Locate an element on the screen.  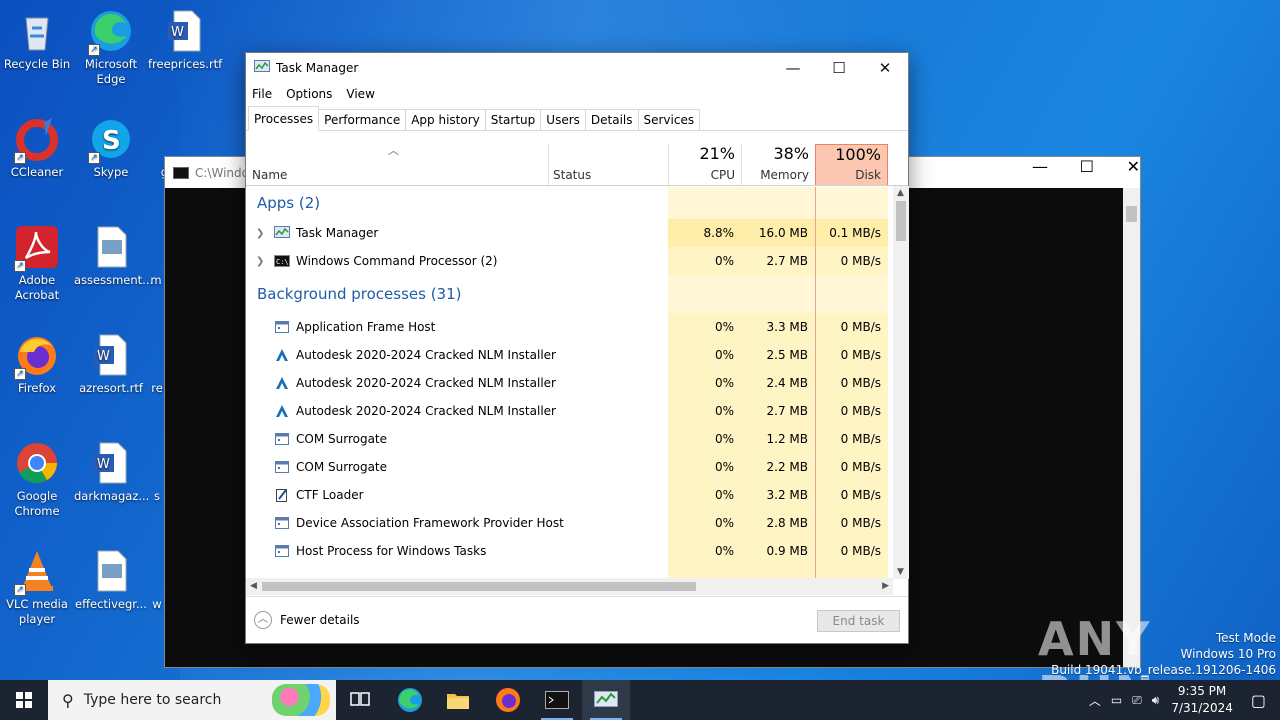
desktop-icon-label: VLC media player is located at coordinates (37, 611).